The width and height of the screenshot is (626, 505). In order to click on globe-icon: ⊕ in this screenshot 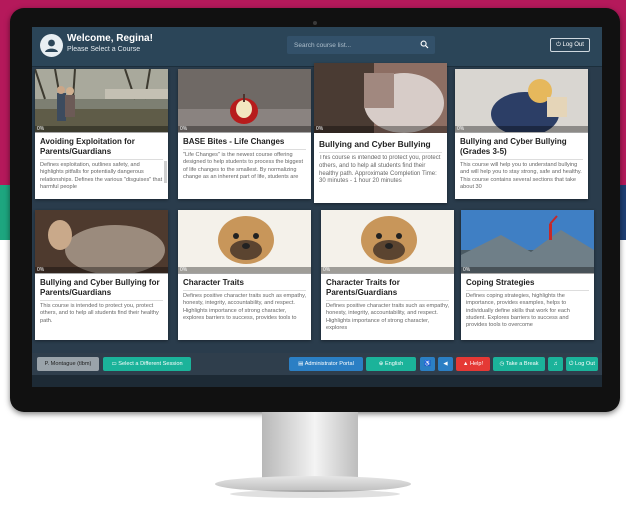, I will do `click(381, 364)`.